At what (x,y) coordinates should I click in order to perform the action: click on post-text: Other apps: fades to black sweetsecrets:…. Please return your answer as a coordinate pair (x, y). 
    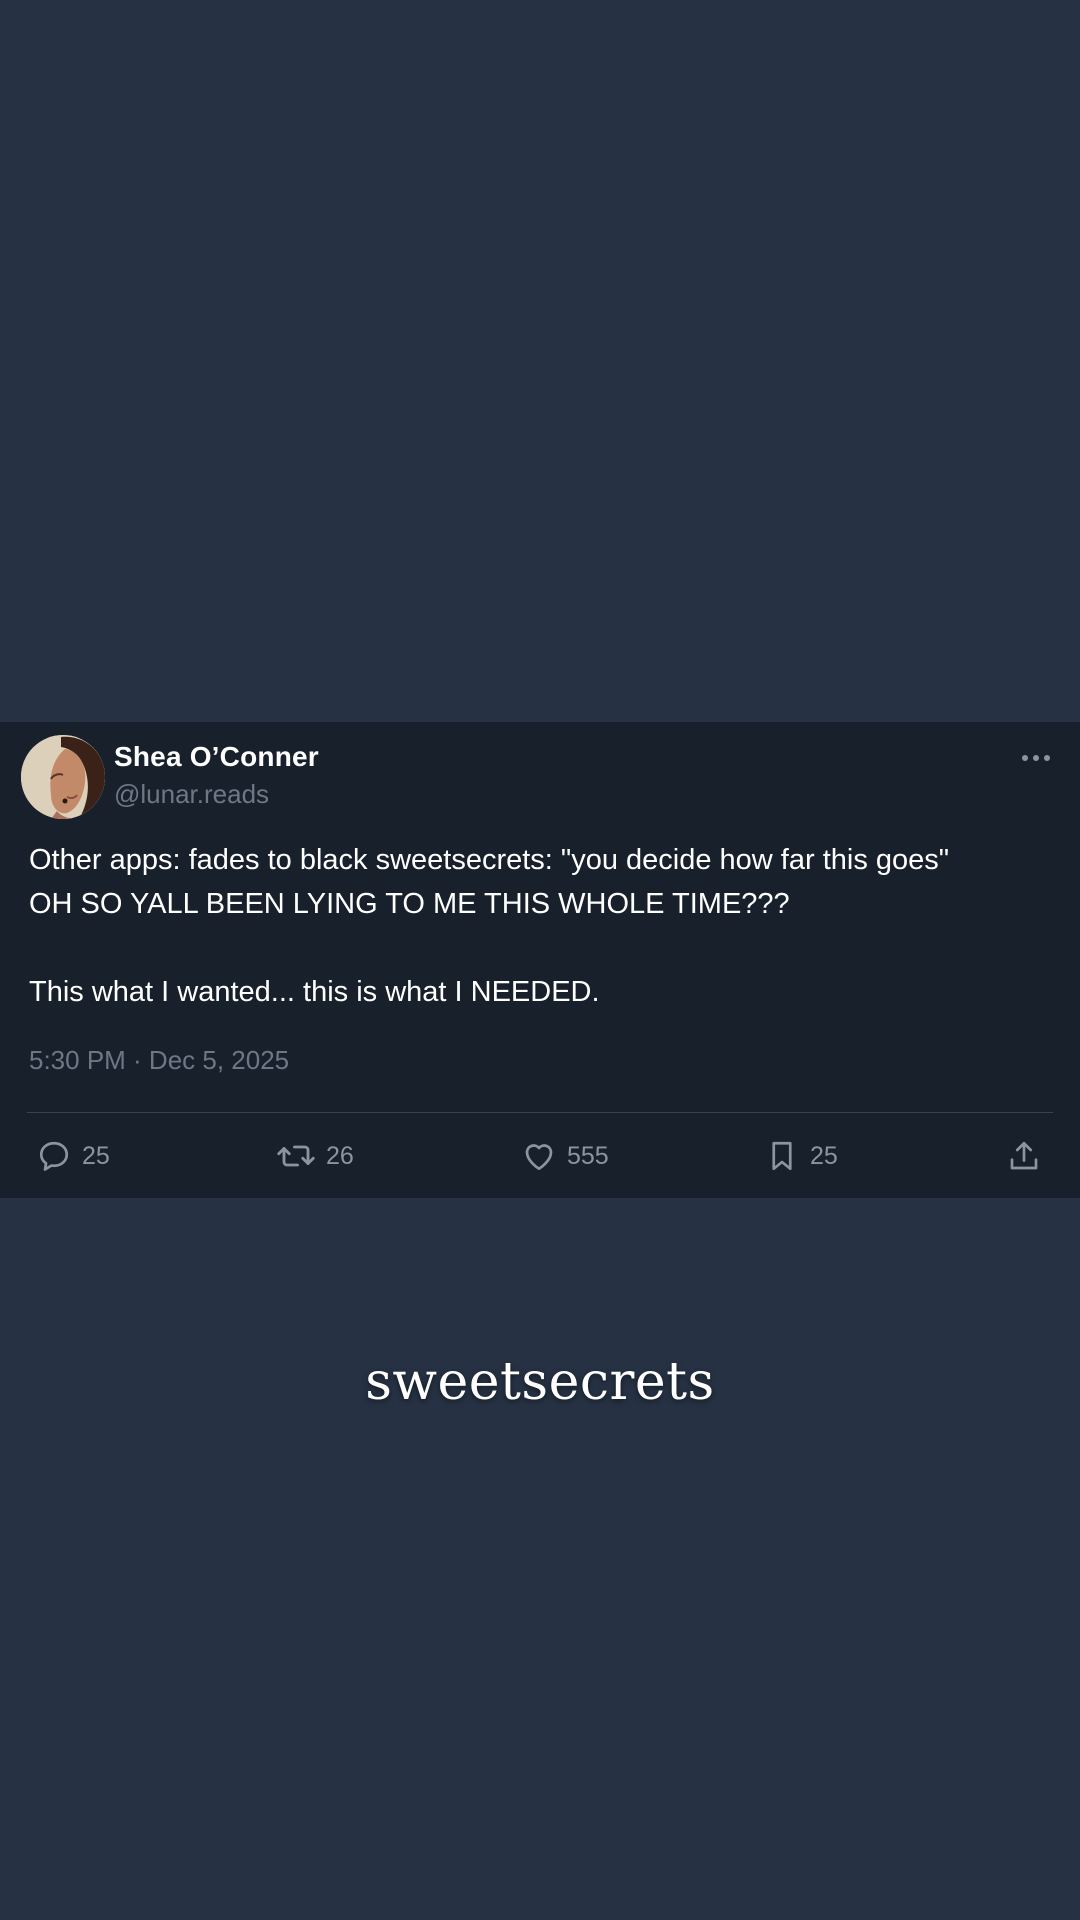
    Looking at the image, I should click on (541, 926).